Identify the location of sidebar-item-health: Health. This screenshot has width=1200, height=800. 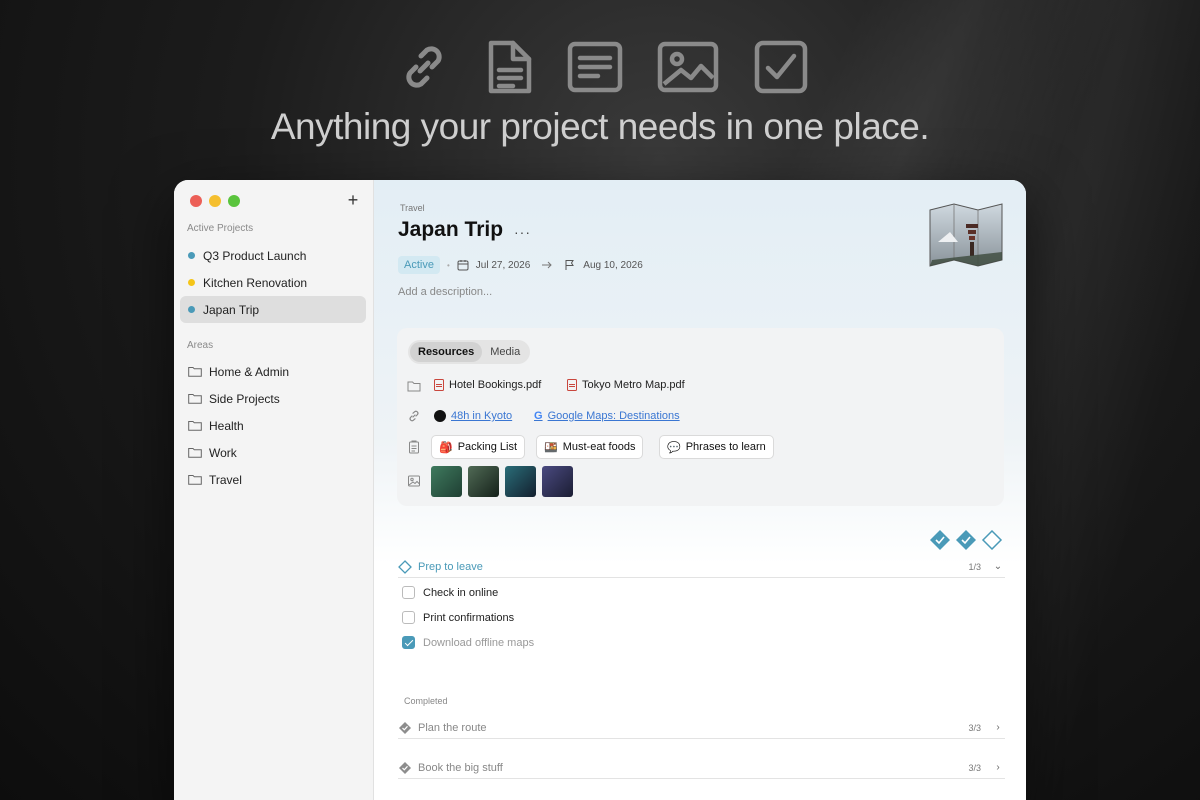
(273, 425).